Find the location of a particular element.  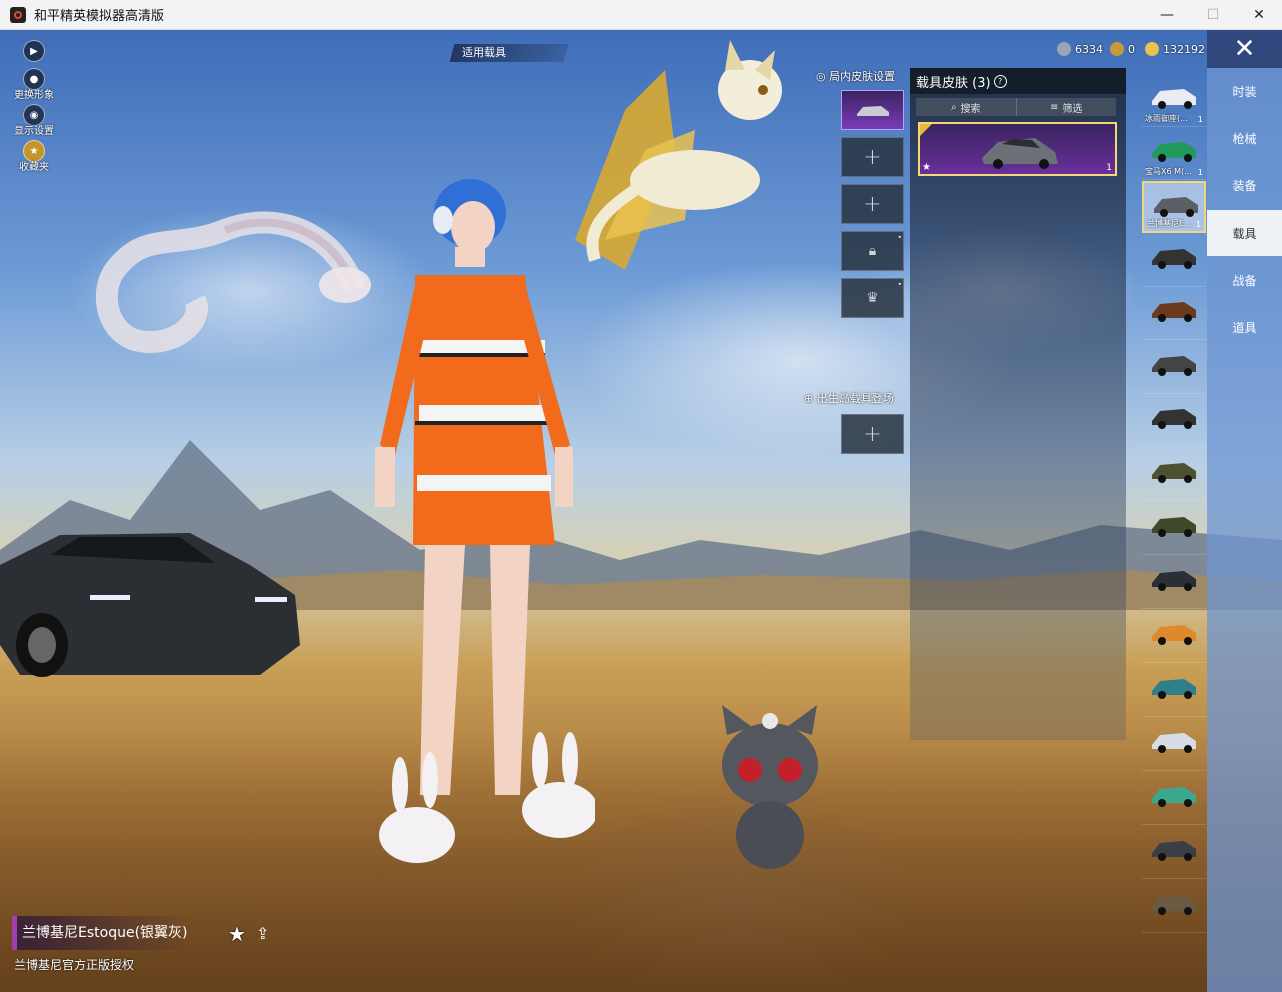

applicable-vehicle-label: 适用载具 is located at coordinates (484, 52).